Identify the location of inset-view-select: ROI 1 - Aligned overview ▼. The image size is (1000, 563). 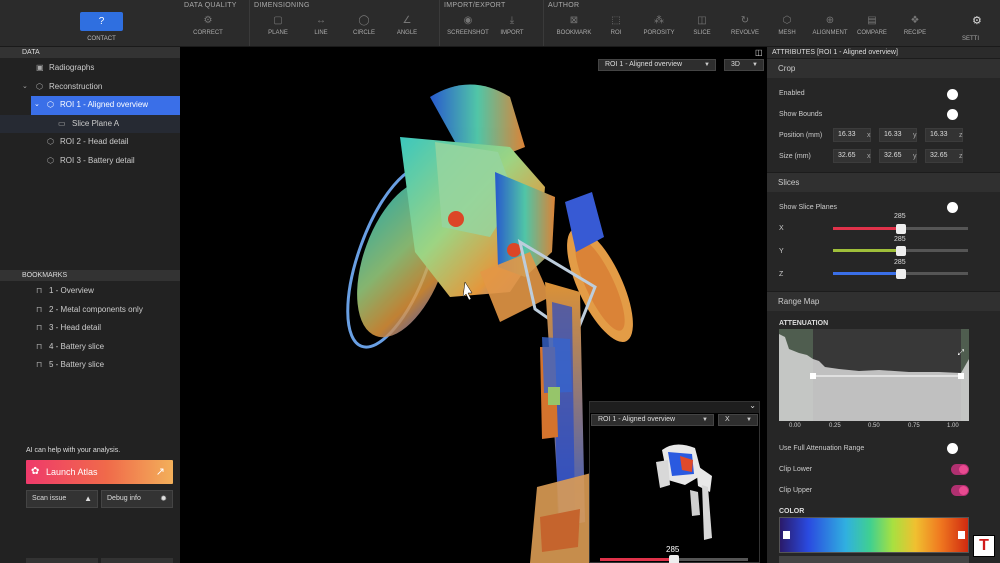
(652, 420).